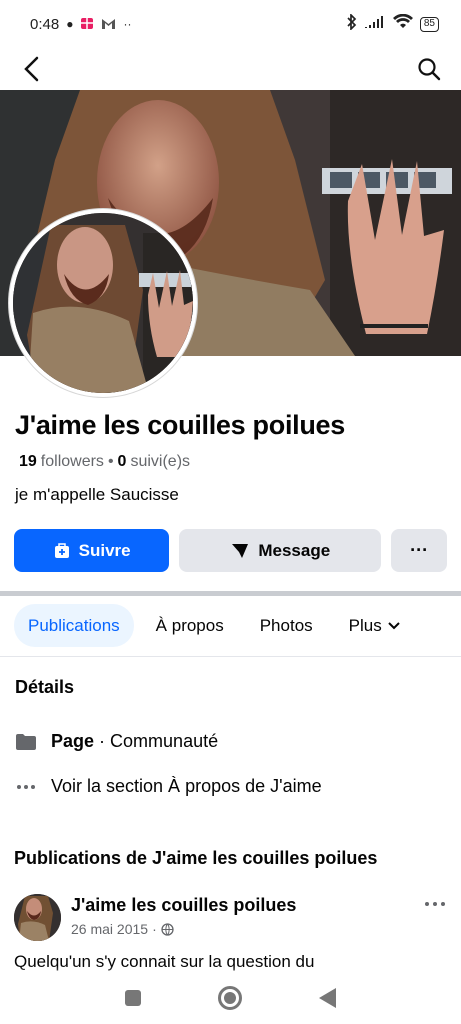 The height and width of the screenshot is (1024, 461). What do you see at coordinates (402, 23) in the screenshot?
I see `wifi-icon` at bounding box center [402, 23].